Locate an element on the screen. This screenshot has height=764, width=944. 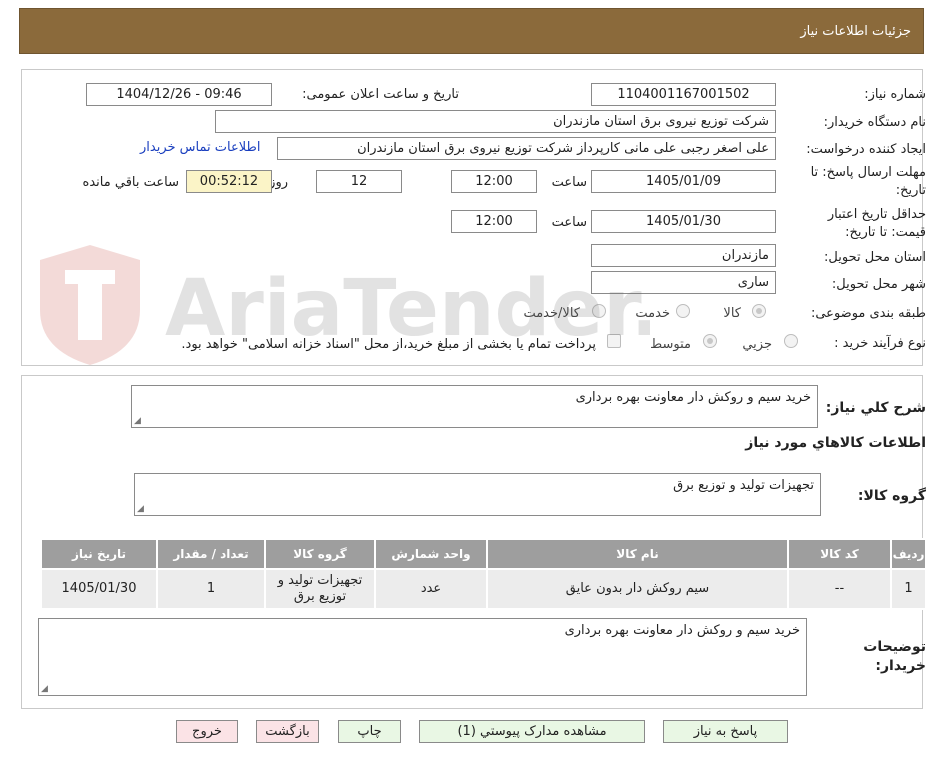
need-number-label: شماره نیاز: is located at coordinates (895, 94).